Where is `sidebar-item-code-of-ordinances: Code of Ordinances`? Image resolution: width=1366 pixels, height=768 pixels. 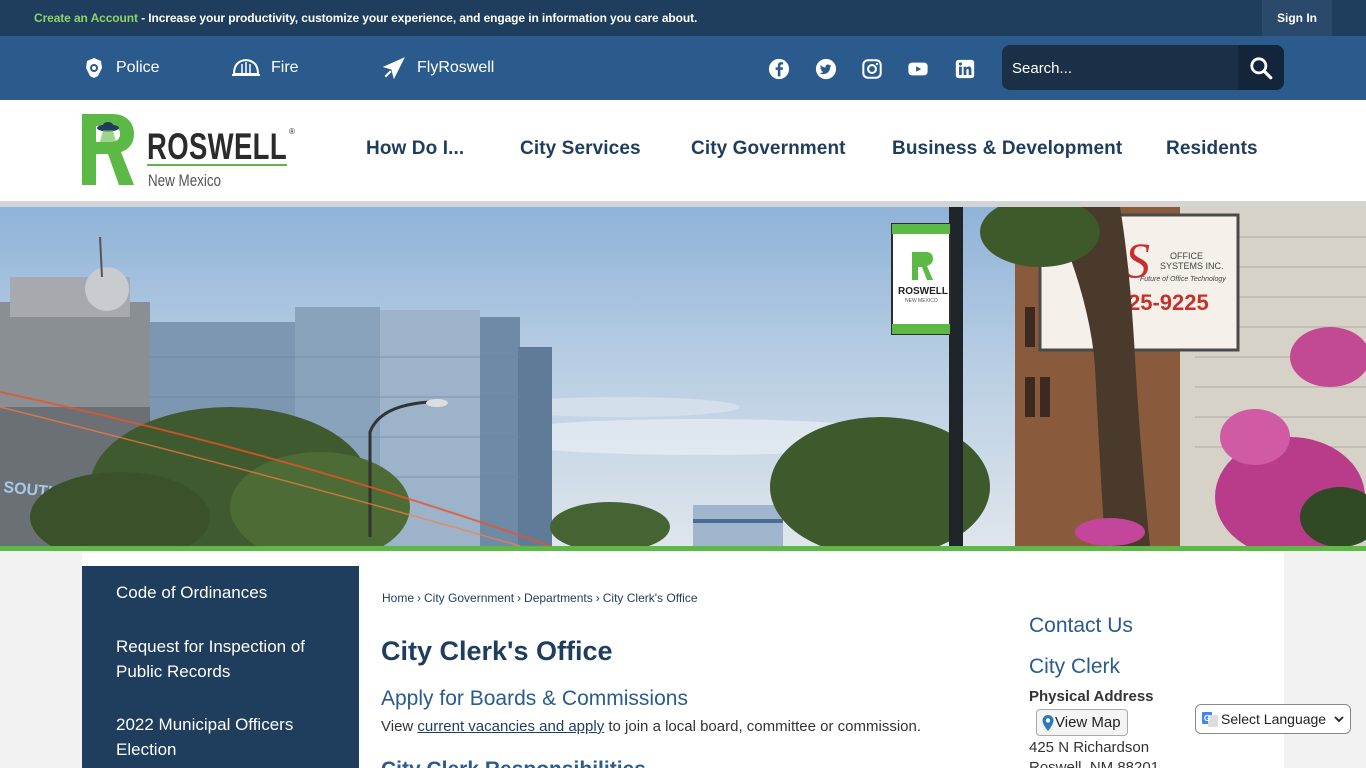 sidebar-item-code-of-ordinances: Code of Ordinances is located at coordinates (226, 592).